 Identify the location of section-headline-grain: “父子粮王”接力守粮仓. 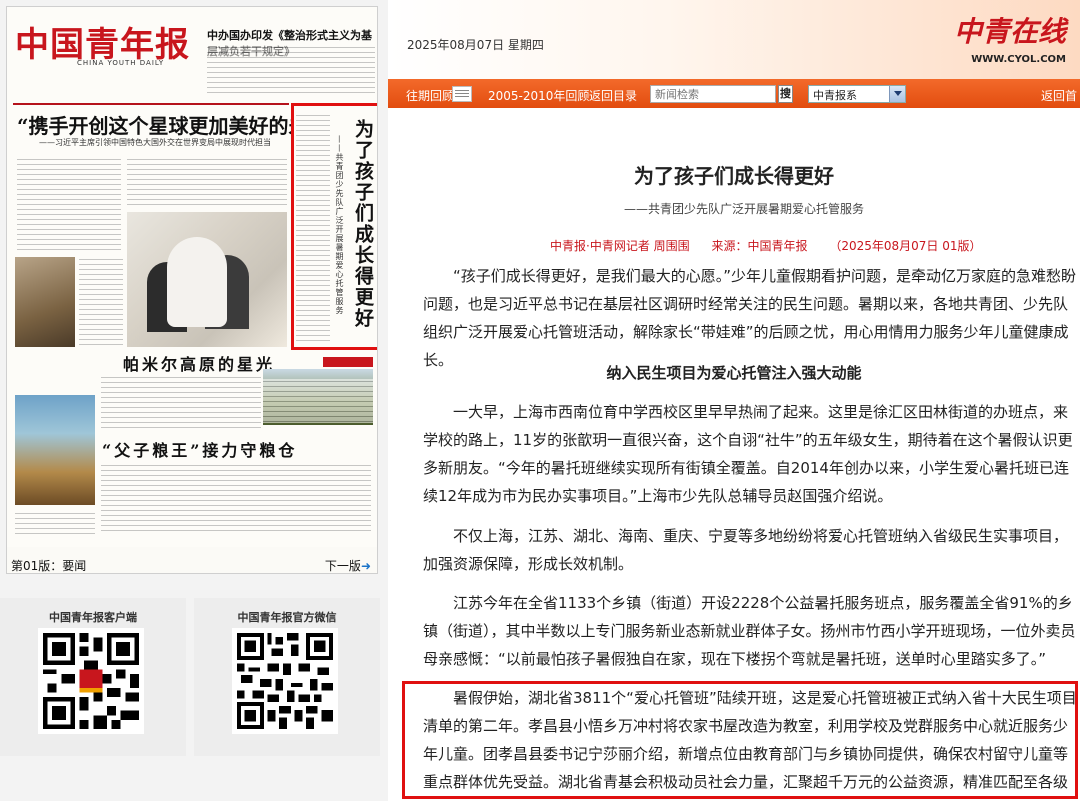
(199, 449).